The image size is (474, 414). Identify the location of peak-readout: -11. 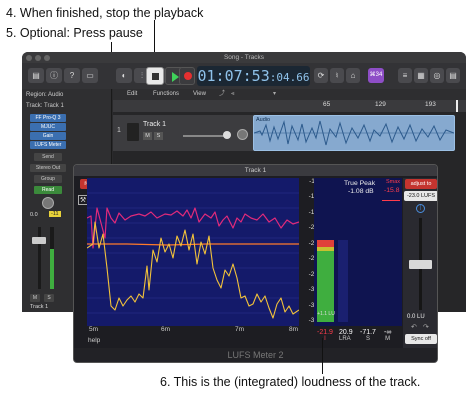
(55, 214).